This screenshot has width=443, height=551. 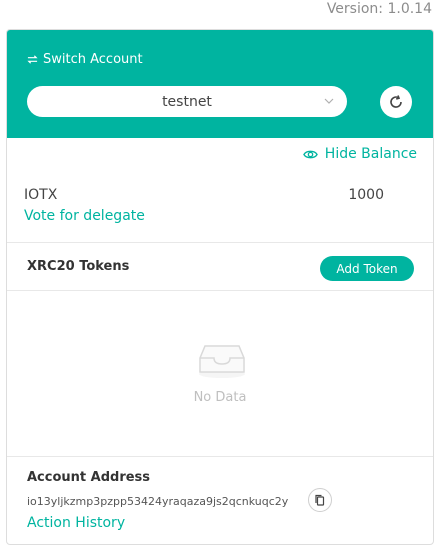 I want to click on token-balance: 1000, so click(x=366, y=195).